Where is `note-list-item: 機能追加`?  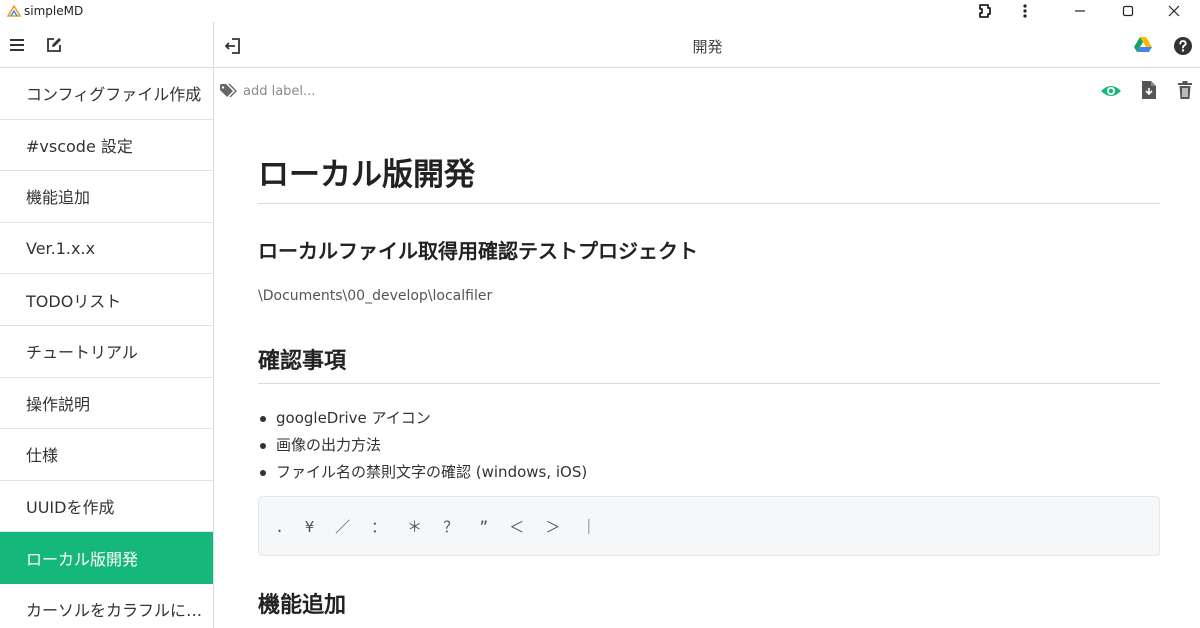 note-list-item: 機能追加 is located at coordinates (106, 197).